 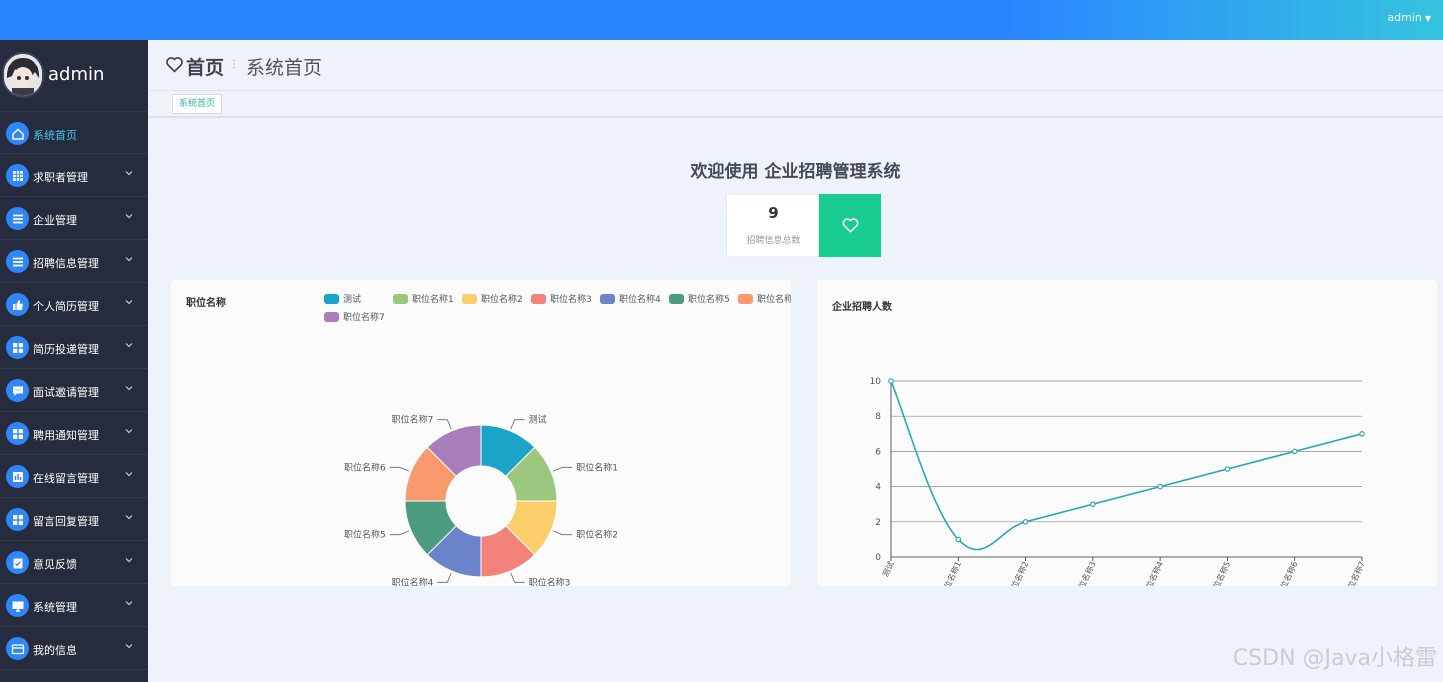 I want to click on legend-item: 职位名称2, so click(x=492, y=299).